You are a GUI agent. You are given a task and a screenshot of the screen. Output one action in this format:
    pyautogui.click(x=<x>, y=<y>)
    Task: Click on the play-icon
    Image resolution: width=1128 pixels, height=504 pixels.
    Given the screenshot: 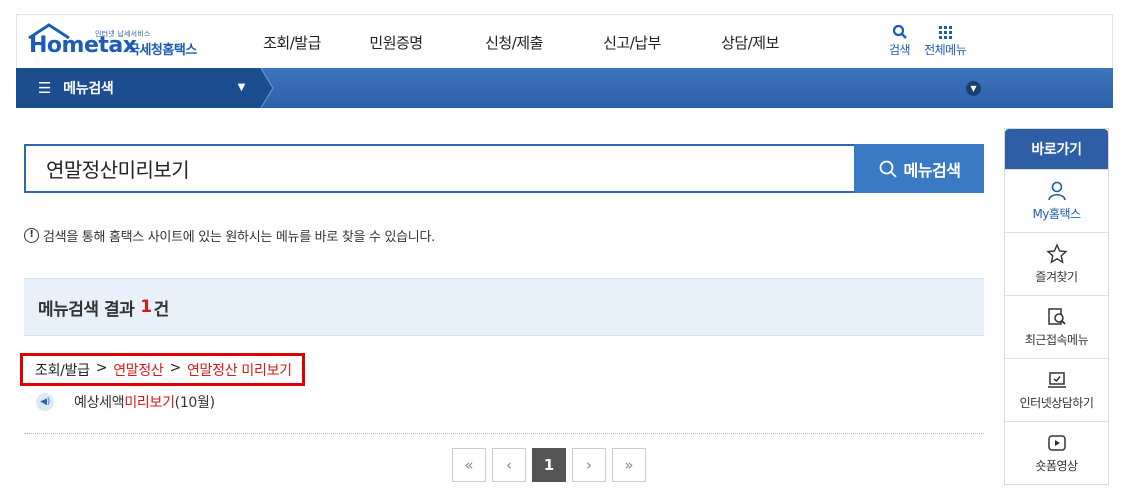 What is the action you would take?
    pyautogui.click(x=1056, y=443)
    